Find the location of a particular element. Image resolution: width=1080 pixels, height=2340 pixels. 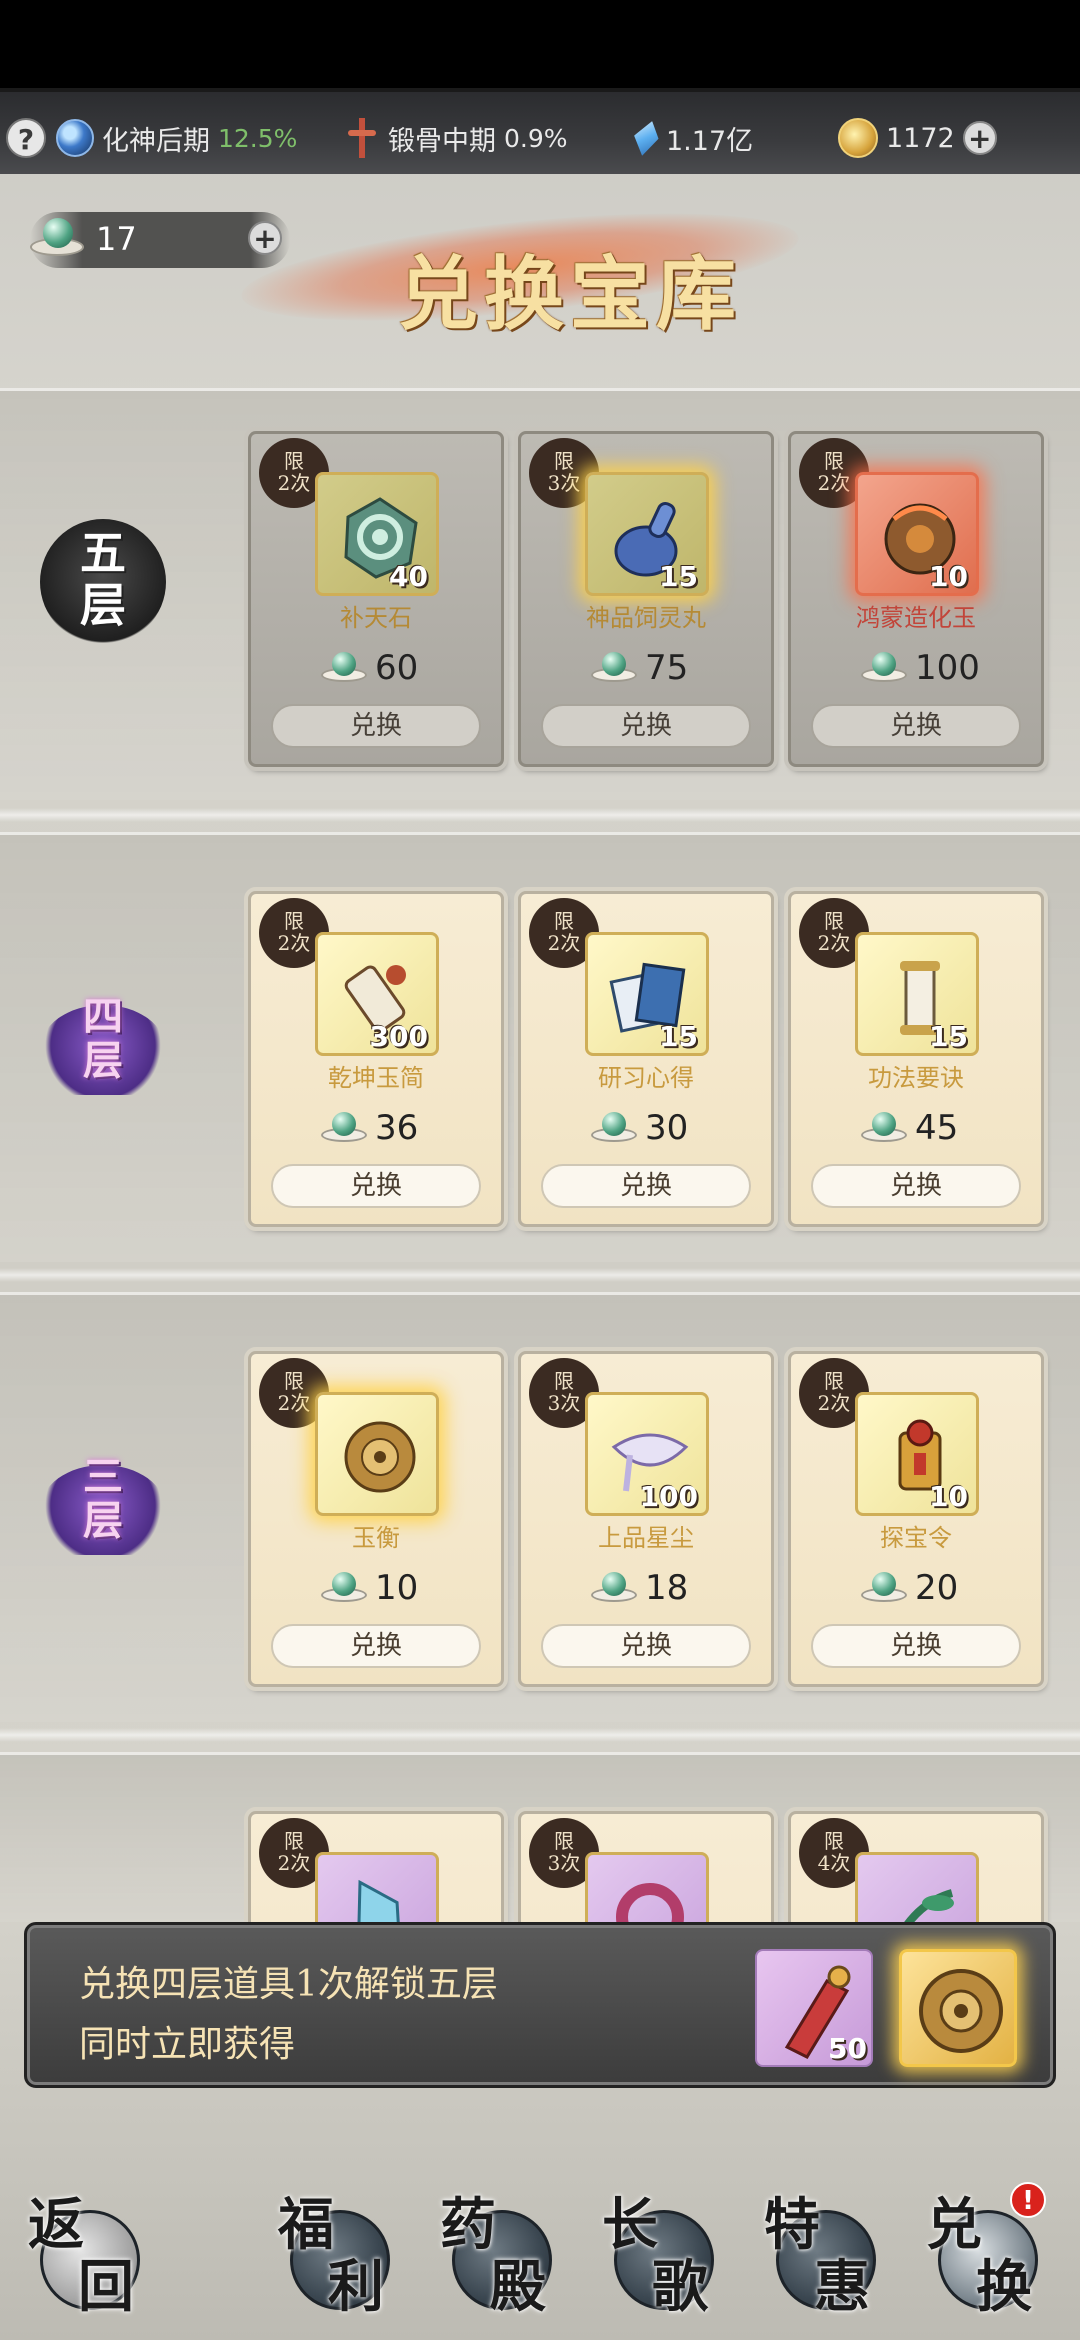

item-quantity: 300 is located at coordinates (398, 1036).